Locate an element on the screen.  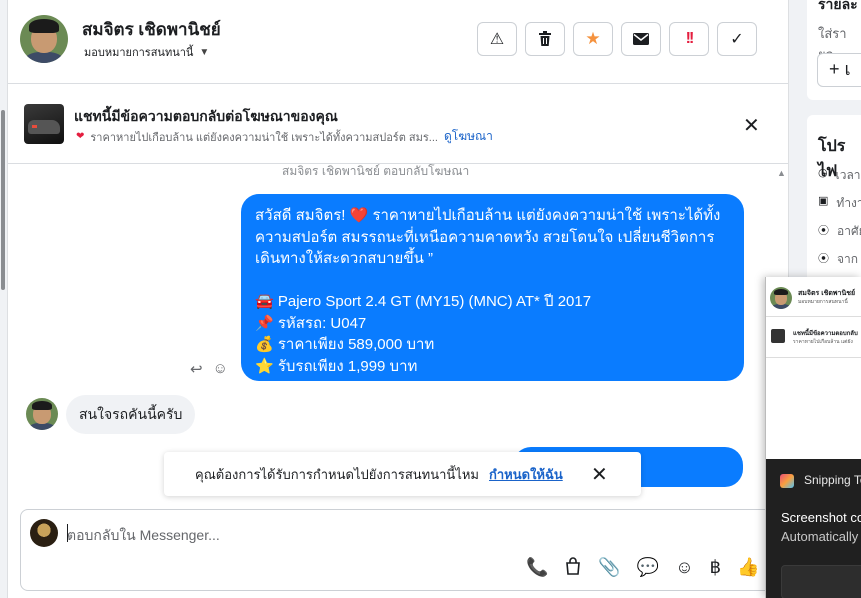
message-composer: ตอบกลับใน Messenger... 📞 📎 💬 ☺ ฿ 👍 is located at coordinates (404, 550).